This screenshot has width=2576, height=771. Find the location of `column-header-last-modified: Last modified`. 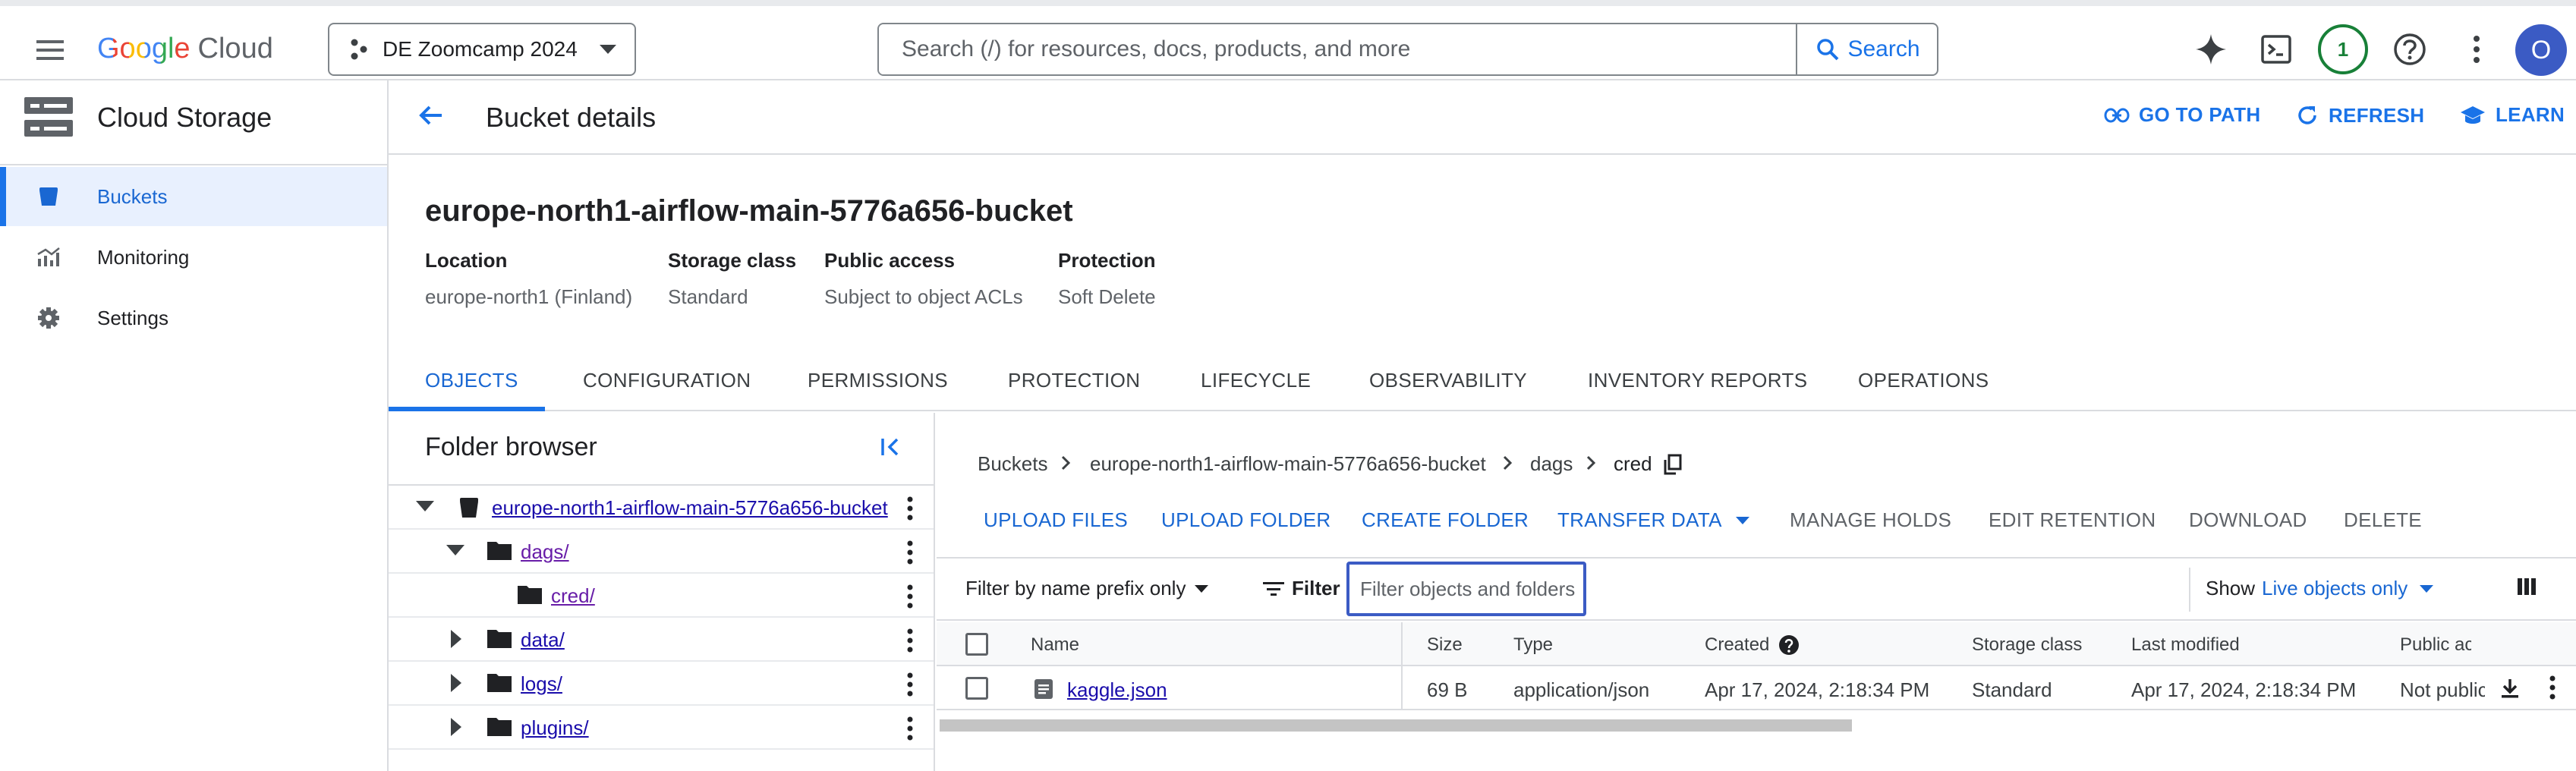

column-header-last-modified: Last modified is located at coordinates (2185, 645).